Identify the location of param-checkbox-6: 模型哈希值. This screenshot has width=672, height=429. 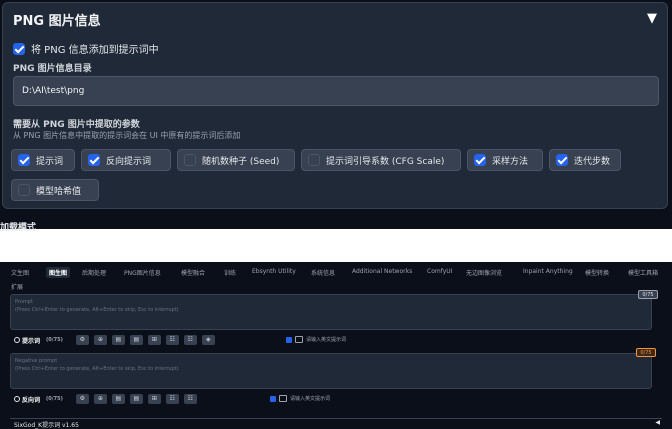
(55, 190).